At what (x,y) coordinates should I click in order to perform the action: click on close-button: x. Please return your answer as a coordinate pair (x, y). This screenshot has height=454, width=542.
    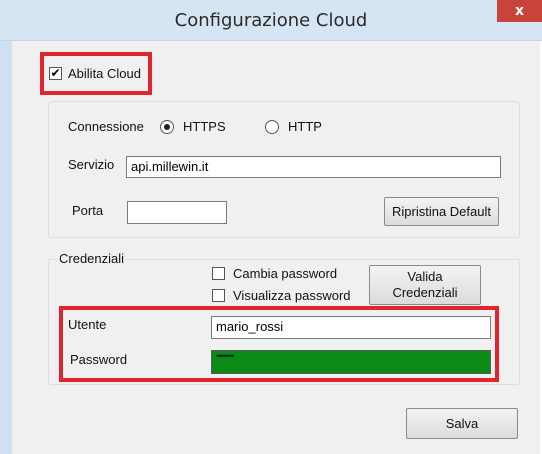
    Looking at the image, I should click on (519, 11).